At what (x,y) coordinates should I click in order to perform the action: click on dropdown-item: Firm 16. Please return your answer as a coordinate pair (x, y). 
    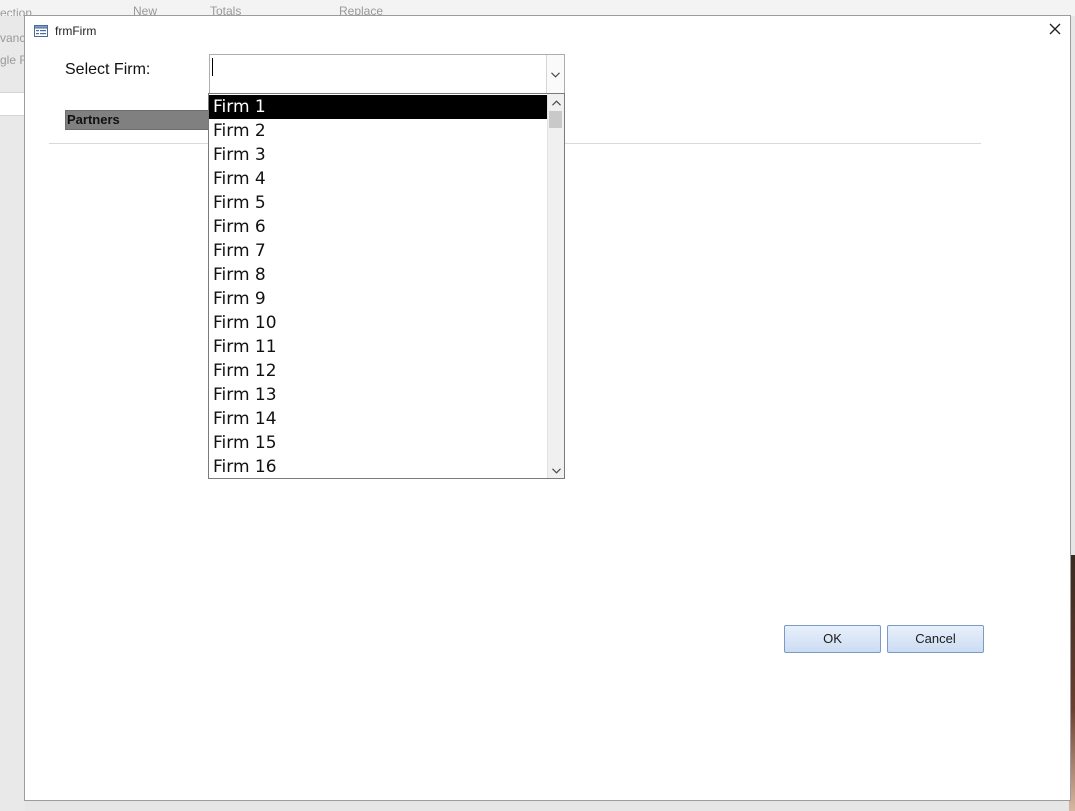
    Looking at the image, I should click on (378, 466).